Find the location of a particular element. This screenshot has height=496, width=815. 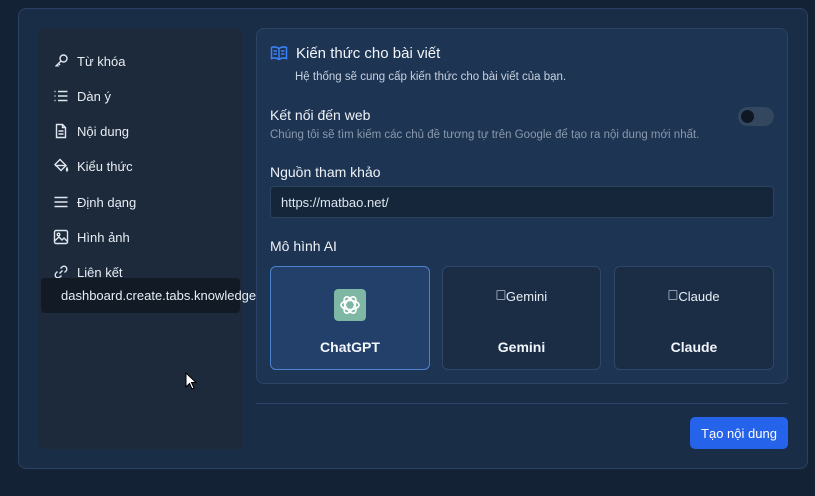

paint-bucket-icon is located at coordinates (61, 165).